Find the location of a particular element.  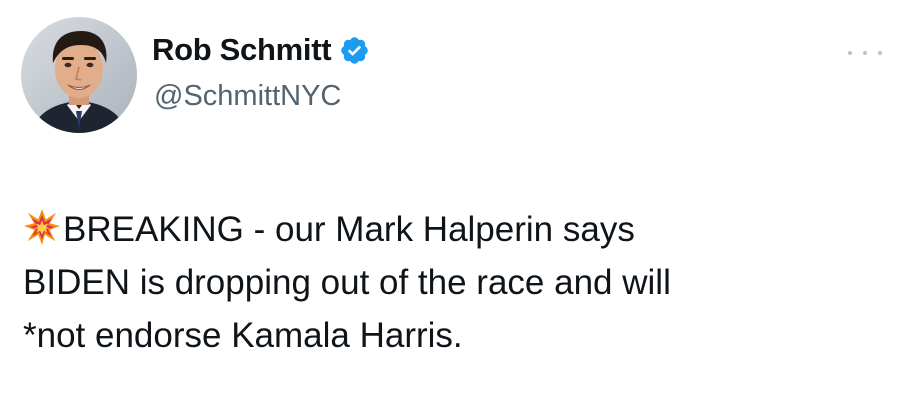

avatar-photo-icon is located at coordinates (79, 75).